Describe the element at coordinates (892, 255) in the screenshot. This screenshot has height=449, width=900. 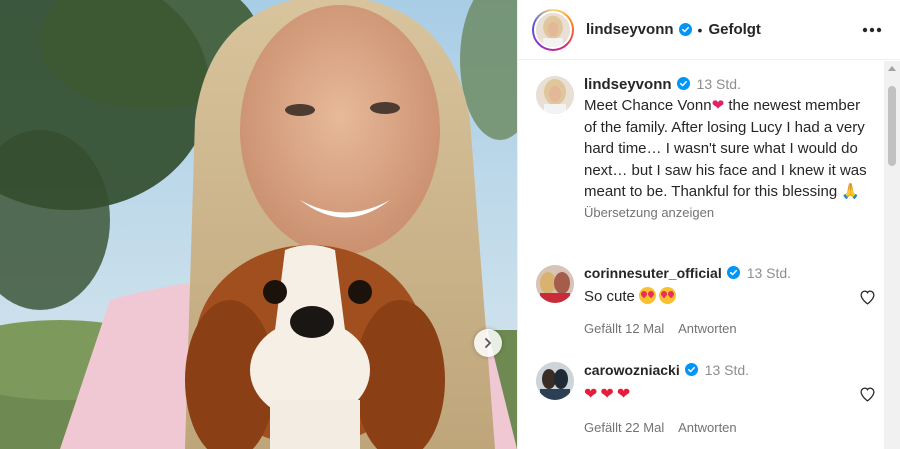
I see `comments-scrollbar` at that location.